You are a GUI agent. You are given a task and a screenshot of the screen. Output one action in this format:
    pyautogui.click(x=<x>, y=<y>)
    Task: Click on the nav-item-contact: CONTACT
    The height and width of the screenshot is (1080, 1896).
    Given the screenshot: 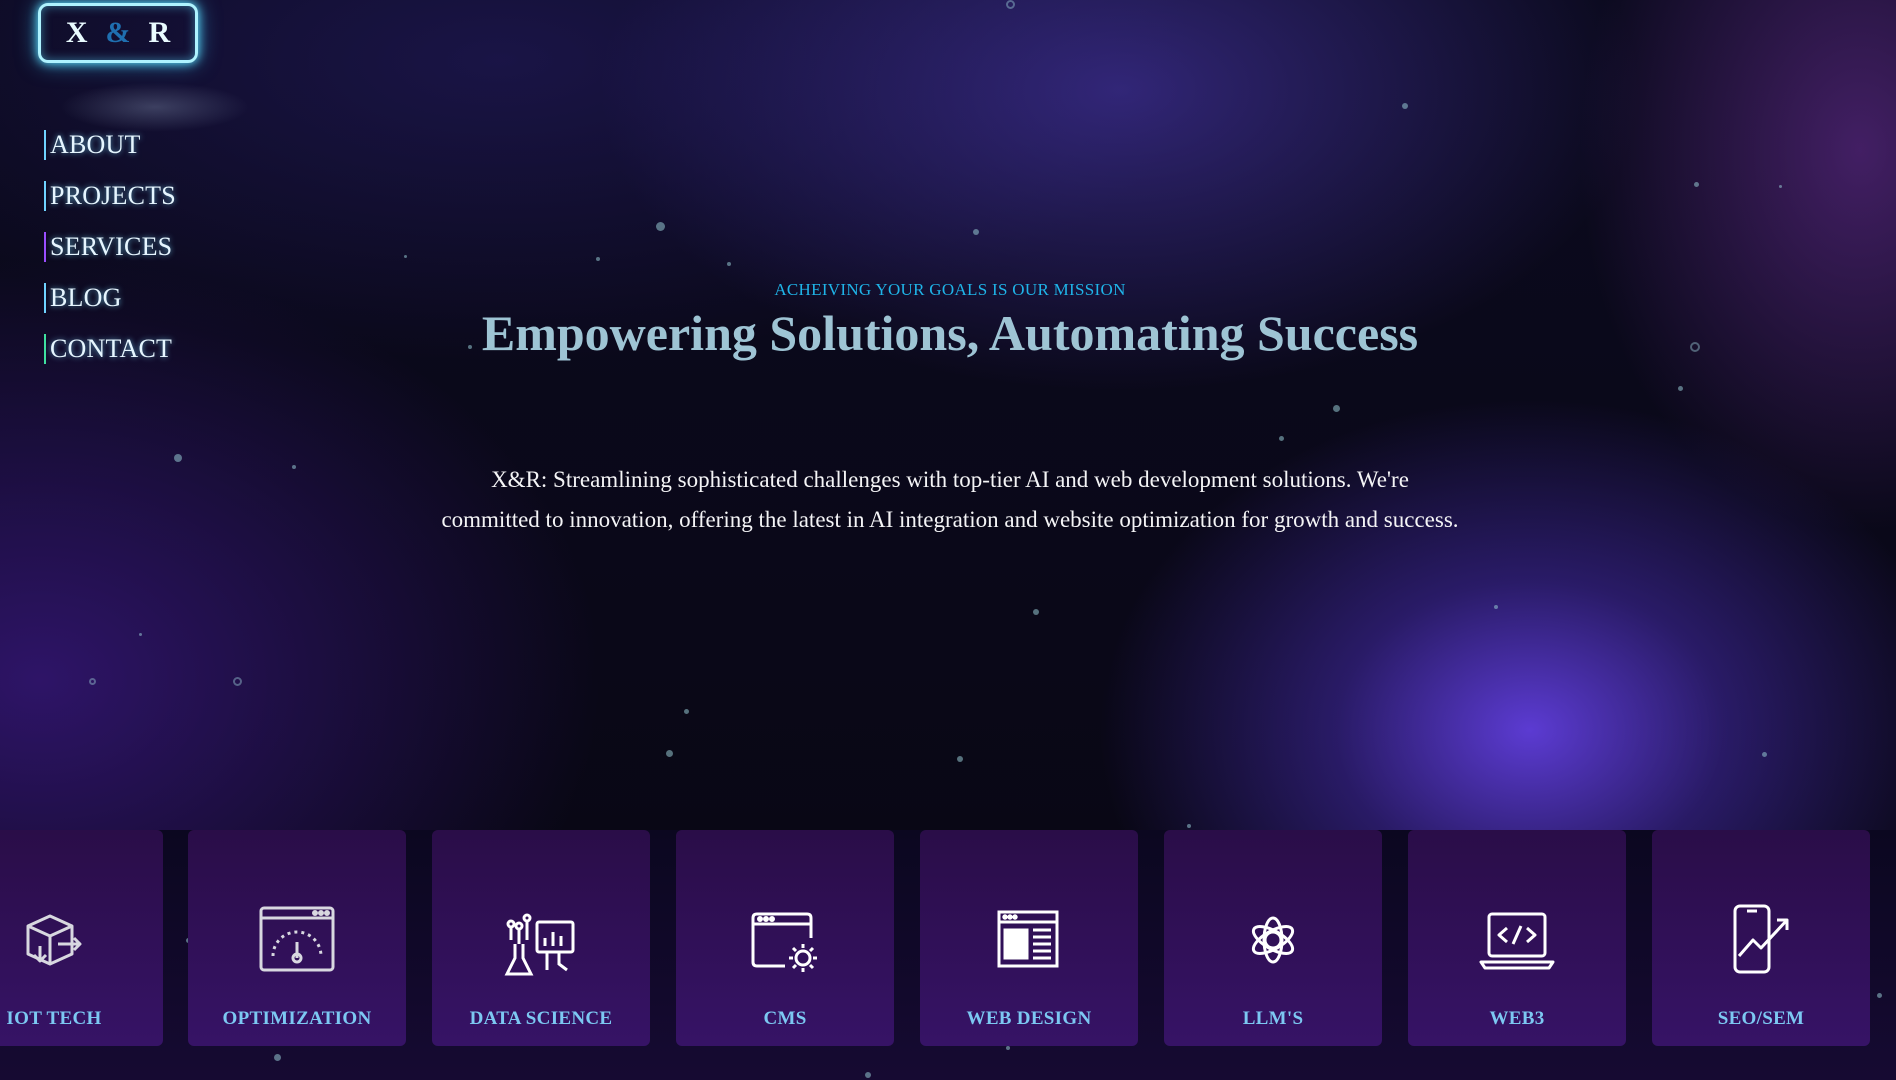 What is the action you would take?
    pyautogui.click(x=110, y=349)
    